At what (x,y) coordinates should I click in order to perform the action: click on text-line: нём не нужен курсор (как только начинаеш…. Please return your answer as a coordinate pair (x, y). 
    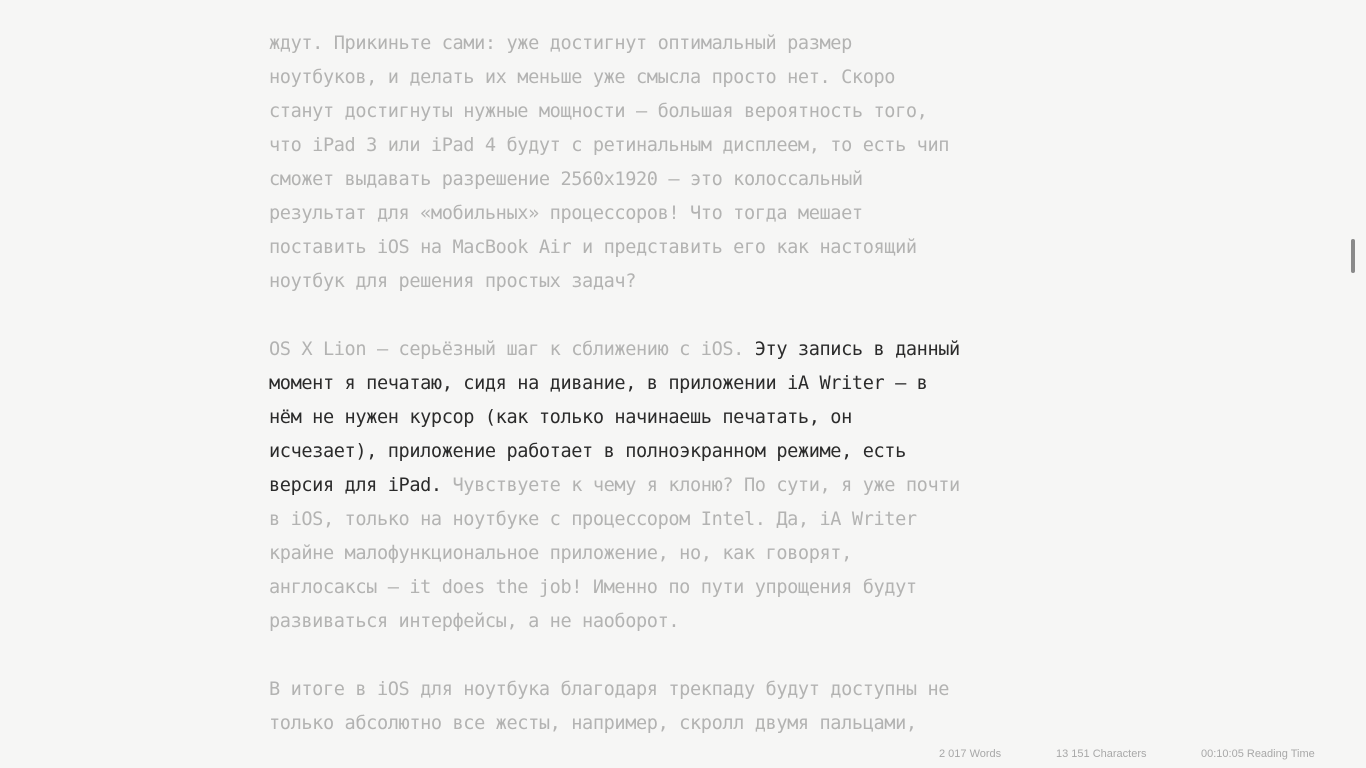
    Looking at the image, I should click on (684, 418).